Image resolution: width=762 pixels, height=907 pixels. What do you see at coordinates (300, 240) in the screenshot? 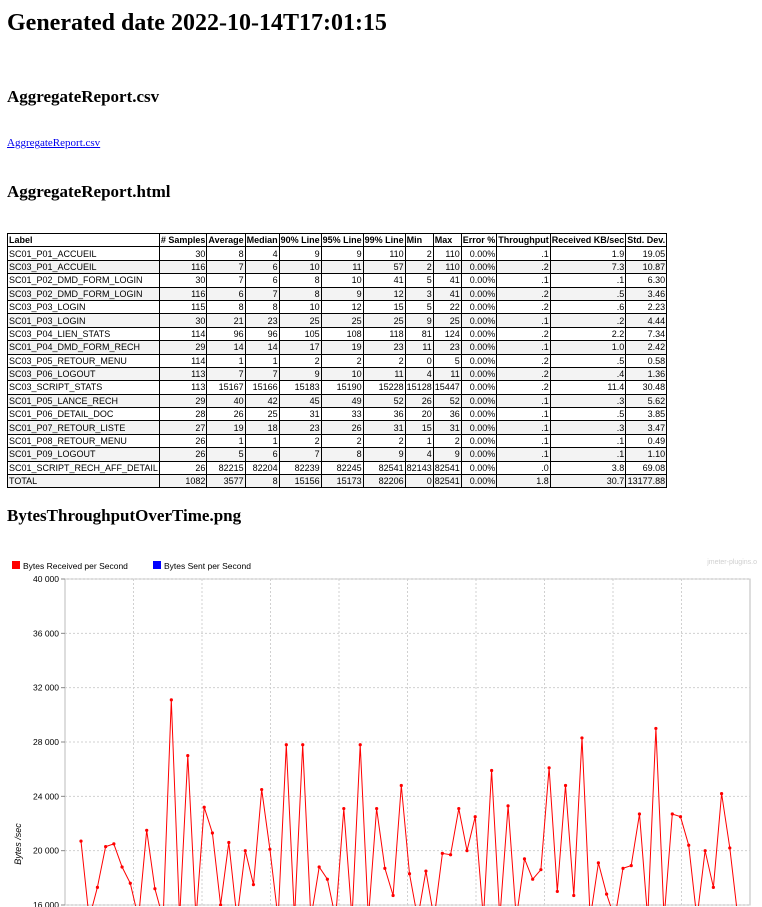
I see `column-header: 90% Line` at bounding box center [300, 240].